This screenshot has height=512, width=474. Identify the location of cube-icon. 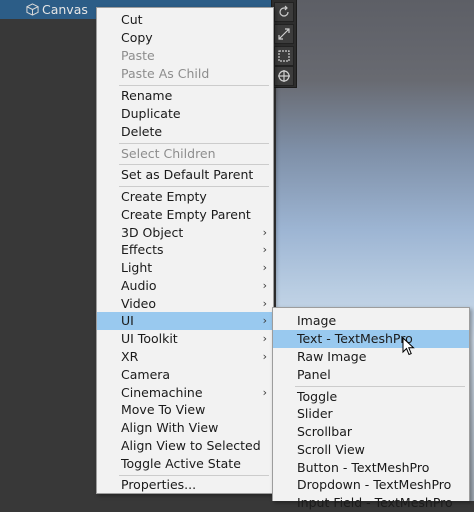
(32, 9).